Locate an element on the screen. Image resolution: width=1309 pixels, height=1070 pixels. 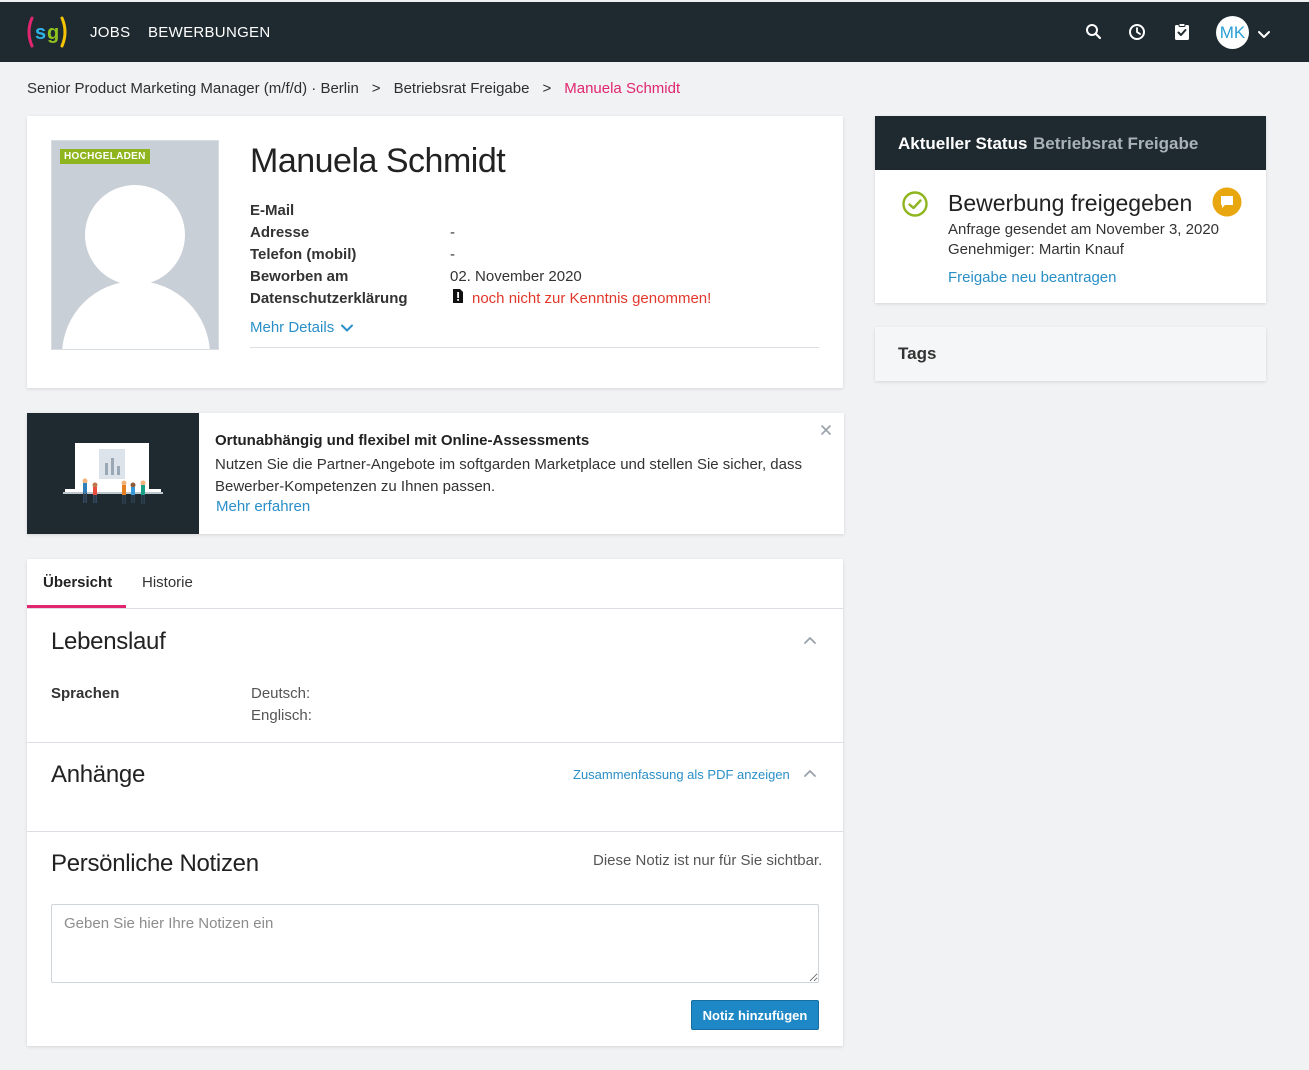
applied-date-value: 02. November 2020 is located at coordinates (516, 276).